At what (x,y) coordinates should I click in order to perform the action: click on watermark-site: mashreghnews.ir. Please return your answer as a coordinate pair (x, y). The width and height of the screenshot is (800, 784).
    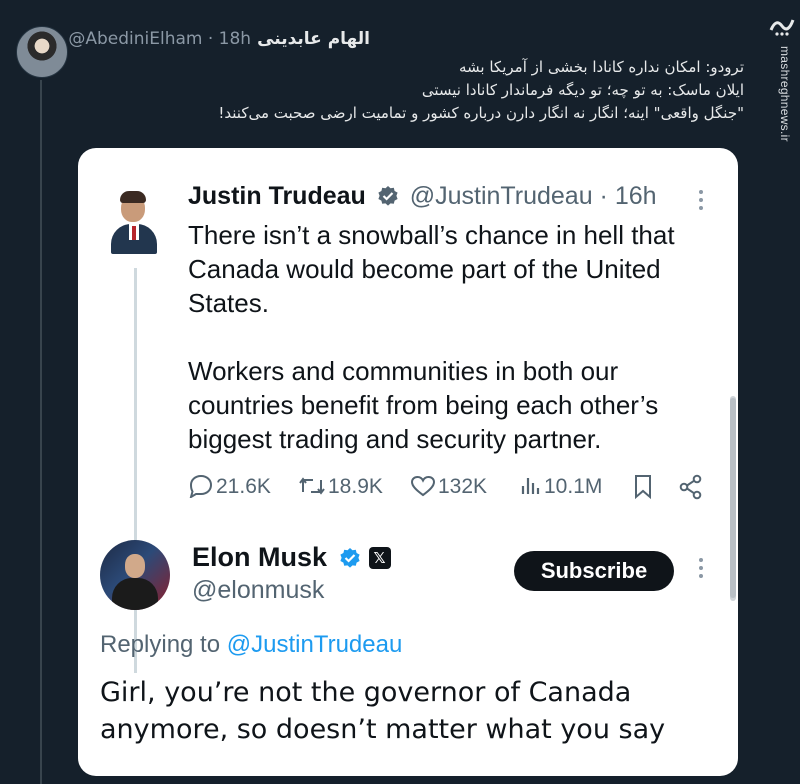
    Looking at the image, I should click on (785, 94).